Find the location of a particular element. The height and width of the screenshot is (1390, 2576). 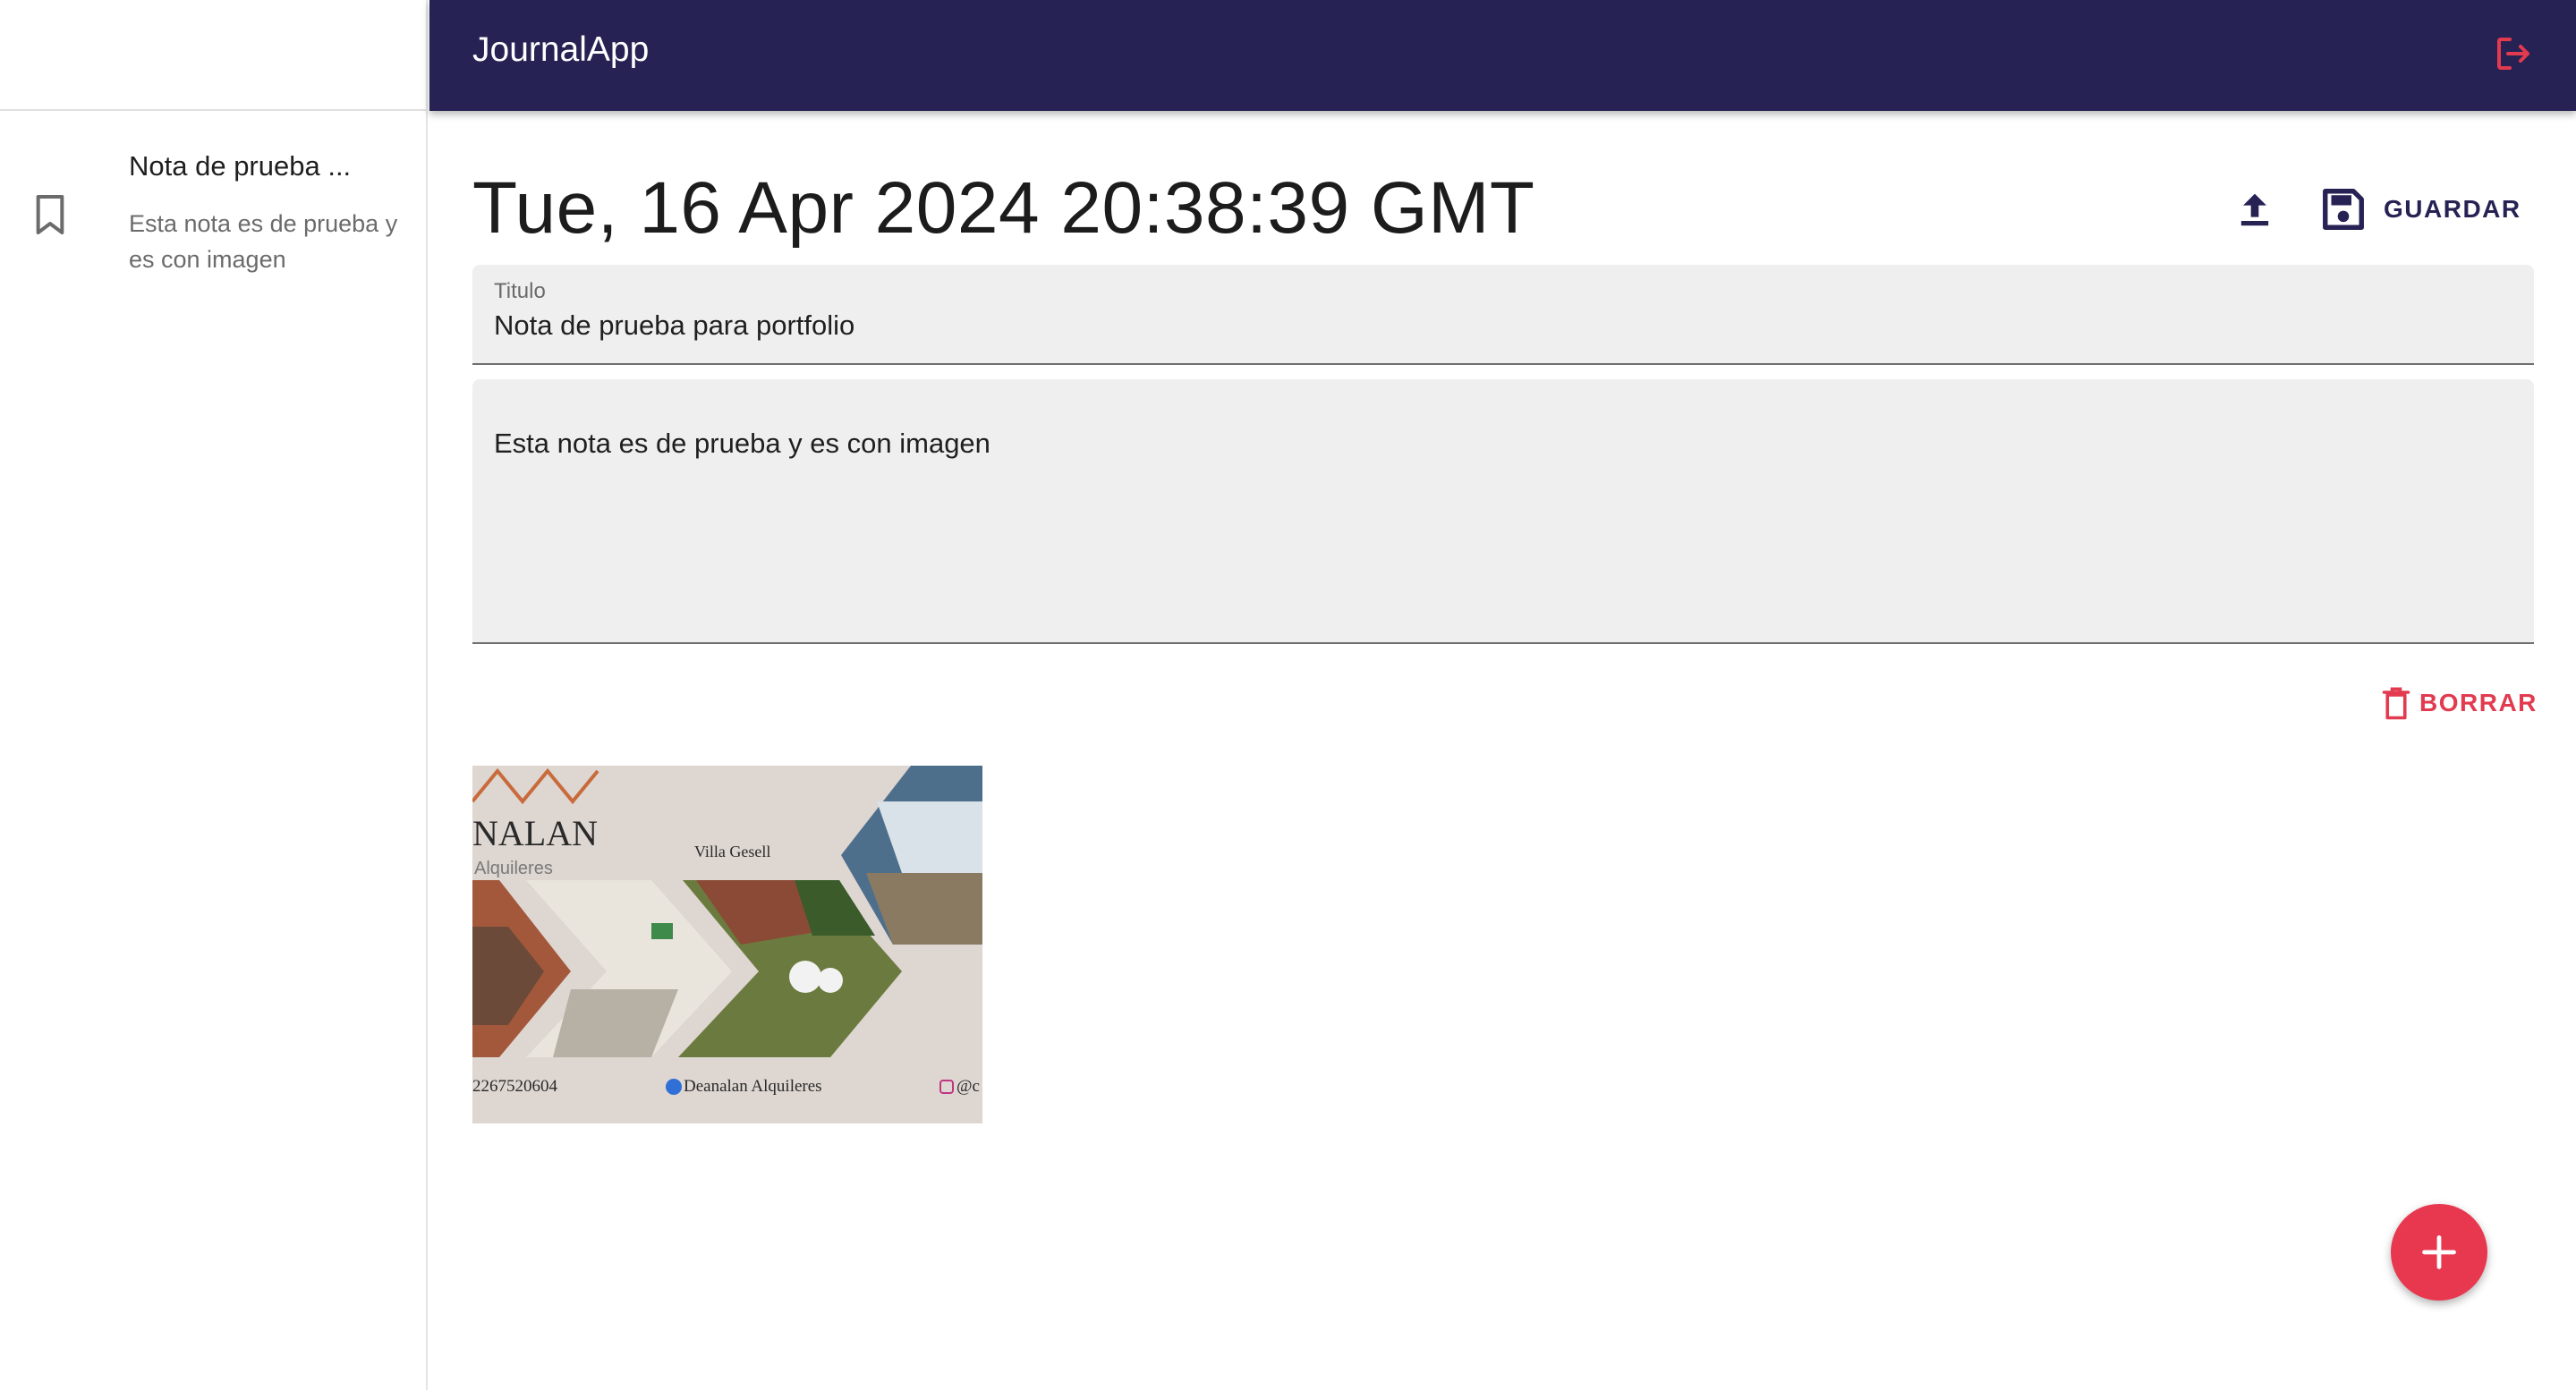

image-brand: NALAN is located at coordinates (535, 833).